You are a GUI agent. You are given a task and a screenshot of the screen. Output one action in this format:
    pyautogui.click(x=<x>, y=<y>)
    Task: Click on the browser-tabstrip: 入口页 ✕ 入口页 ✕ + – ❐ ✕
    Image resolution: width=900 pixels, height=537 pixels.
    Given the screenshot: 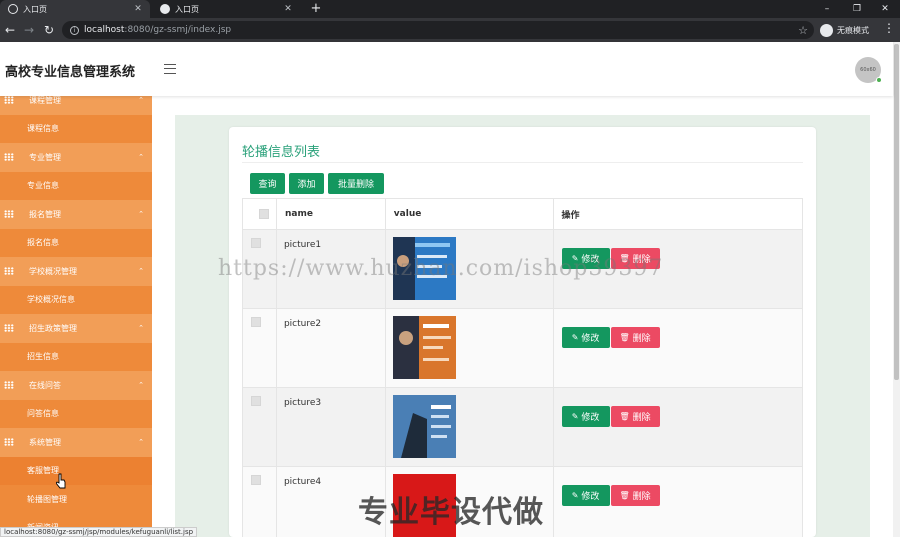 What is the action you would take?
    pyautogui.click(x=450, y=9)
    